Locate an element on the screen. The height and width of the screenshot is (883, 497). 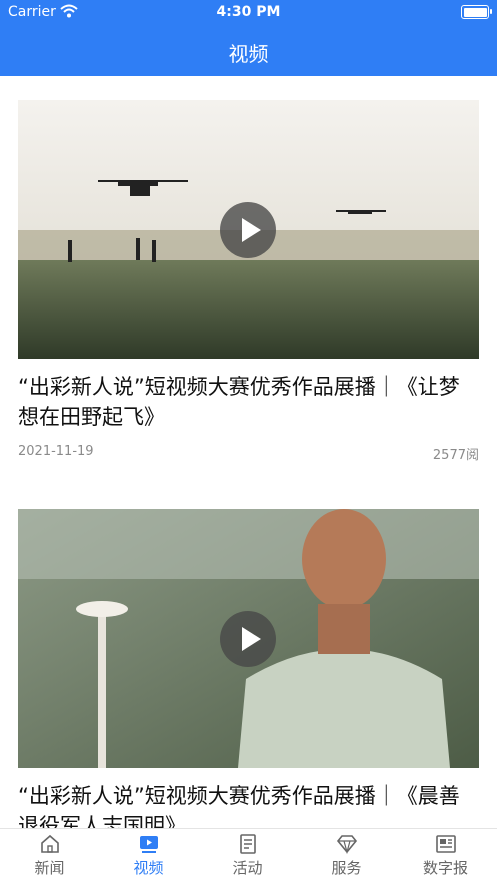
view-count: 2577阅 is located at coordinates (455, 455).